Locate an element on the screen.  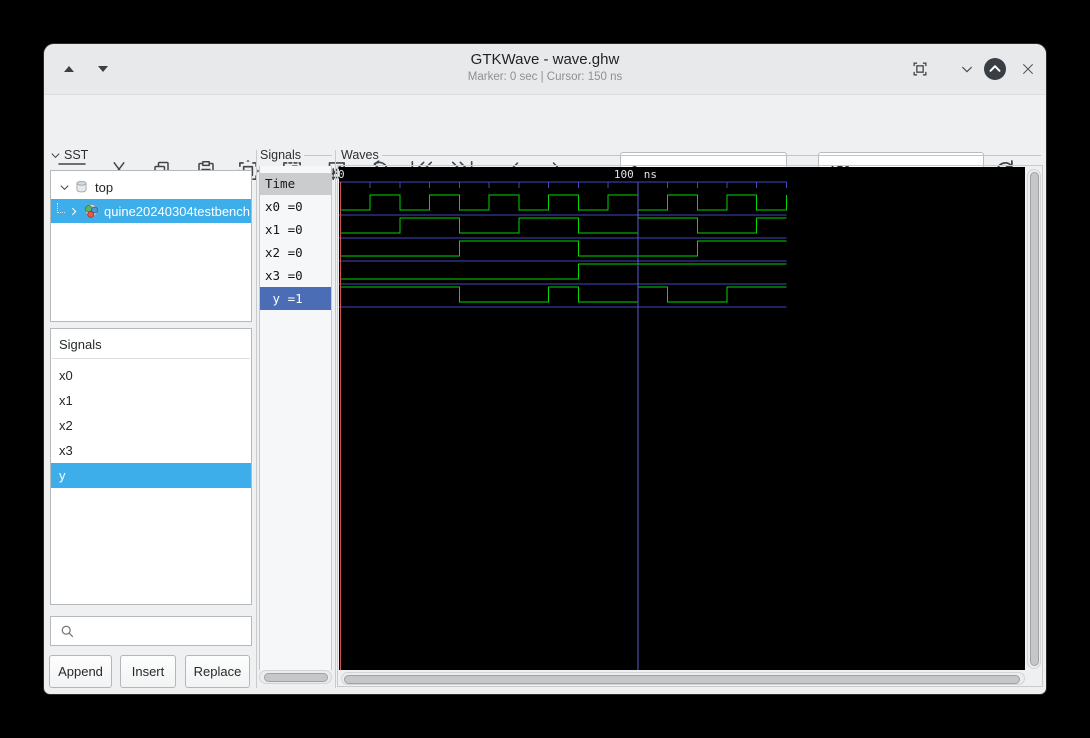
tree-item-testbench: quine20240304testbench is located at coordinates (151, 211).